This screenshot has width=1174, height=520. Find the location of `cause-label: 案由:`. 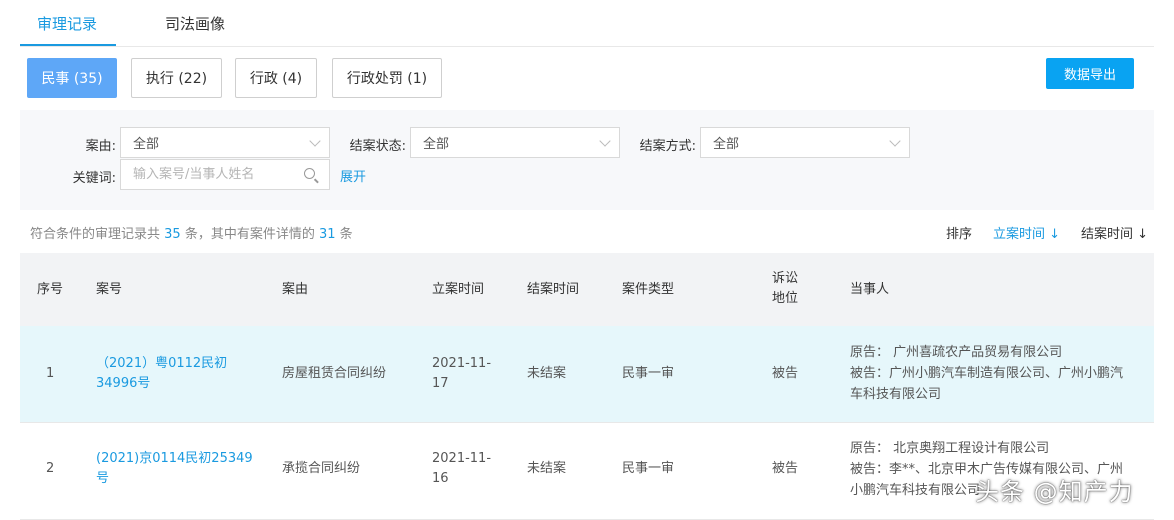

cause-label: 案由: is located at coordinates (100, 146).